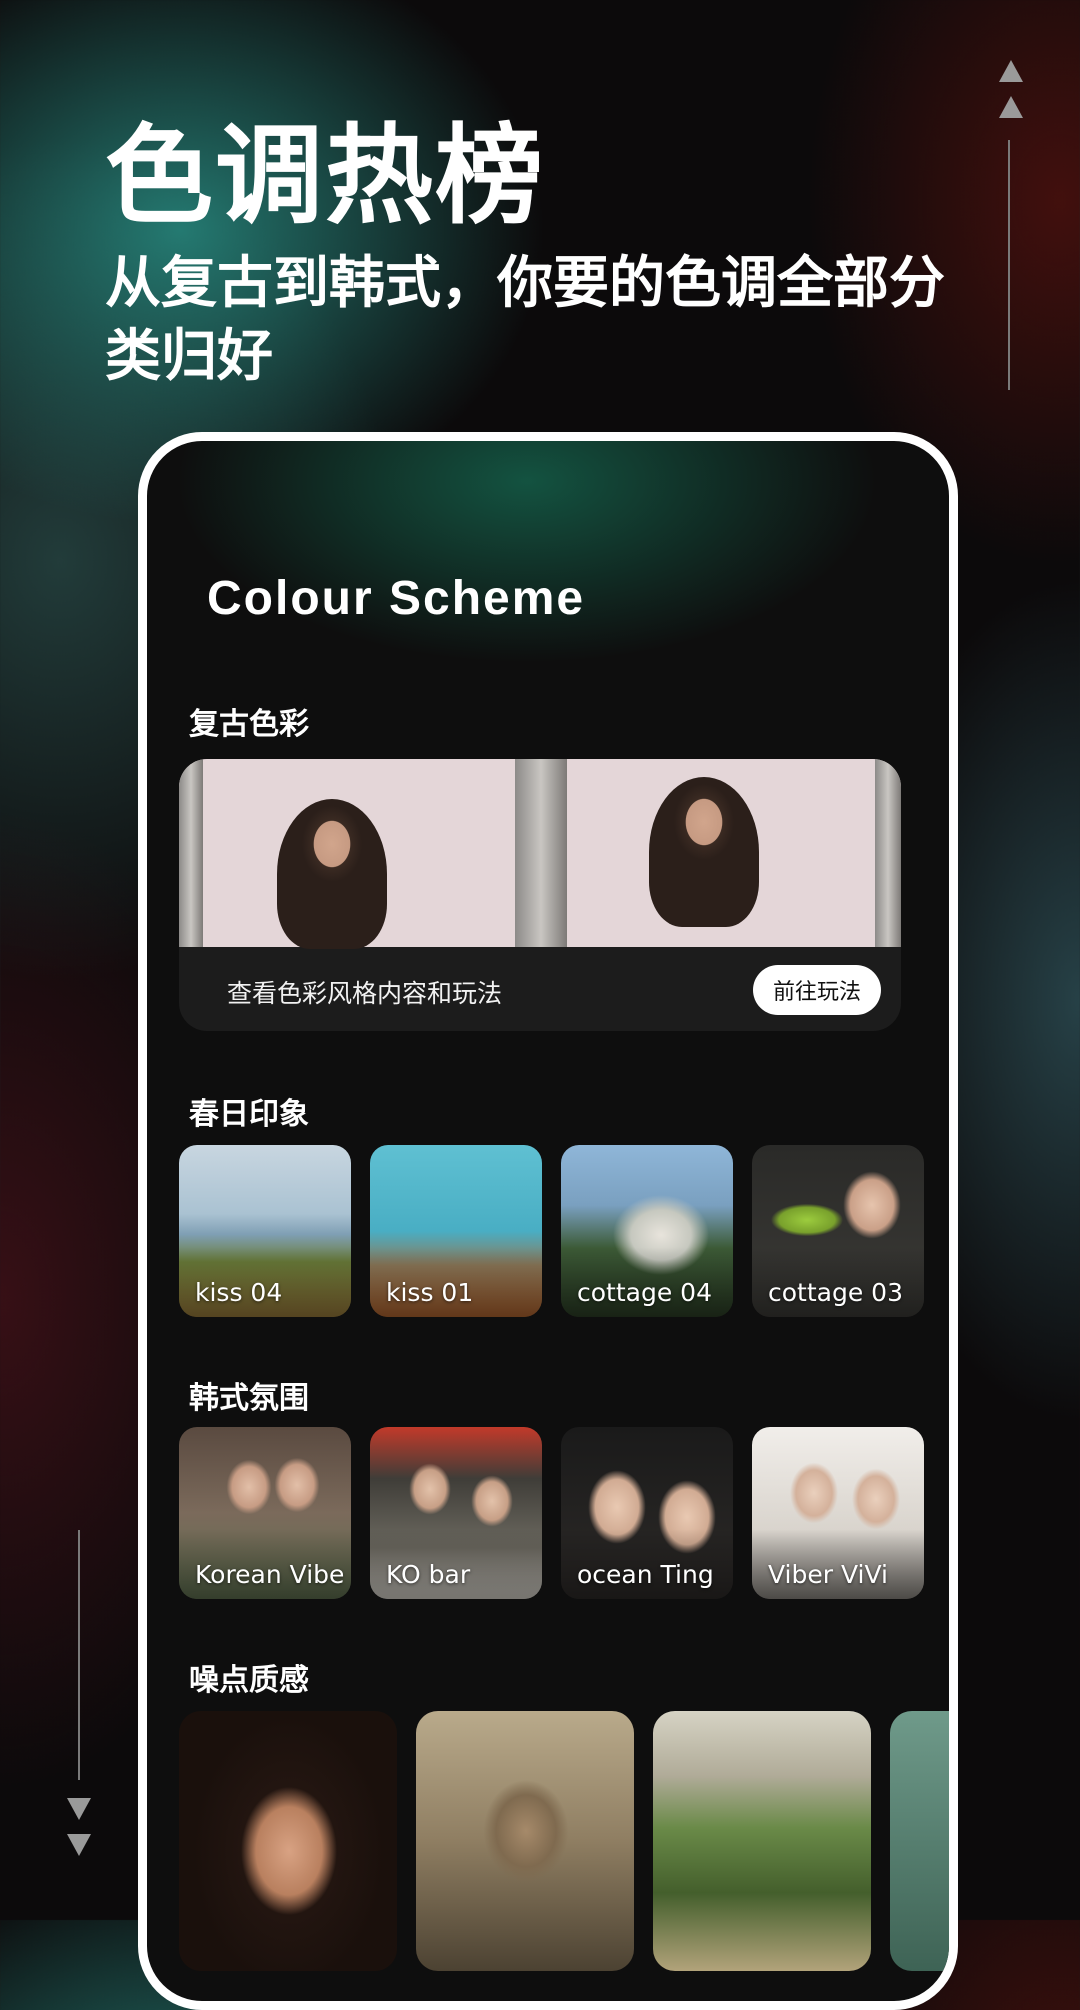 The image size is (1080, 2010). What do you see at coordinates (249, 1680) in the screenshot?
I see `section-title-grain: 噪点质感` at bounding box center [249, 1680].